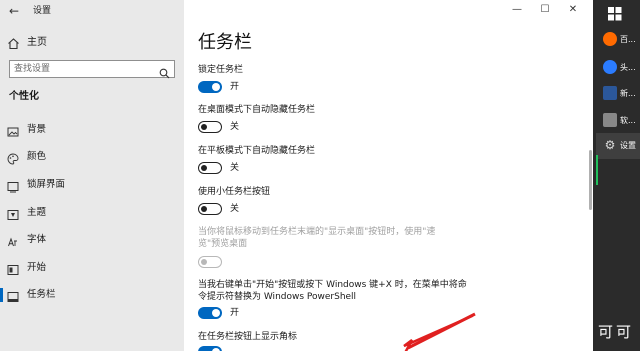 The image size is (640, 351). I want to click on setting-label-lock-taskbar: 锁定任务栏, so click(221, 70).